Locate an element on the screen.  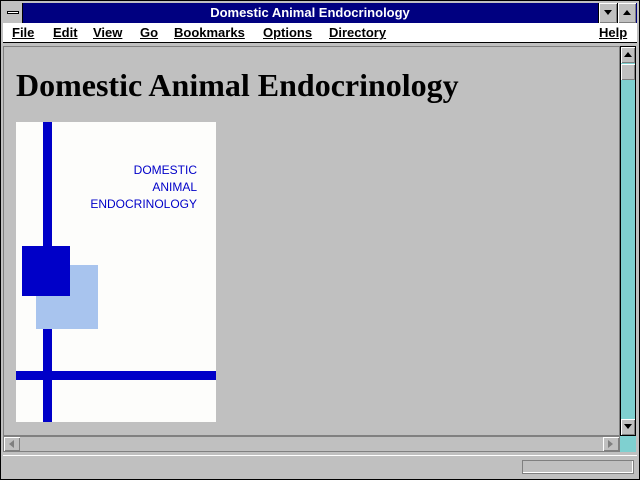
cover-title-line: DOMESTIC is located at coordinates (165, 170).